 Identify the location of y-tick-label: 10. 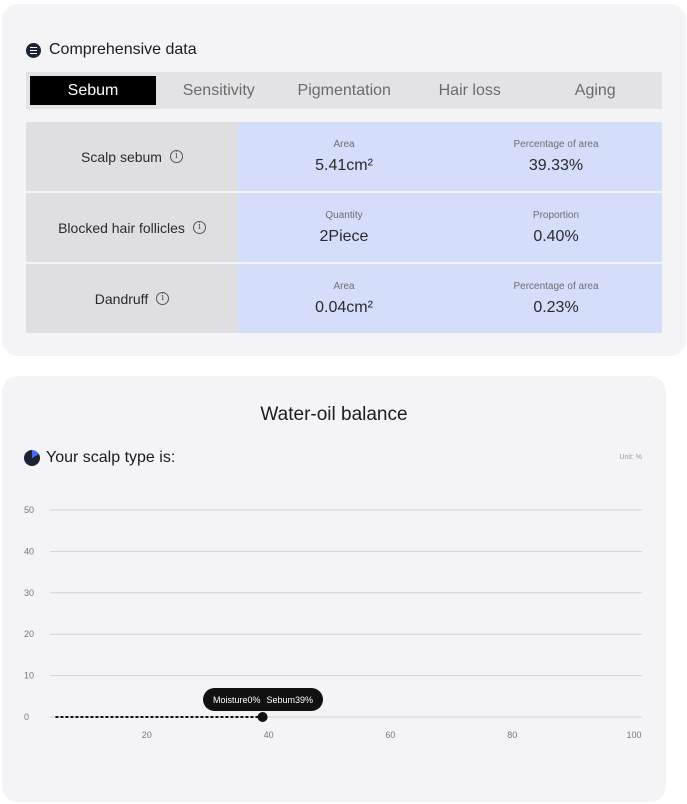
(29, 676).